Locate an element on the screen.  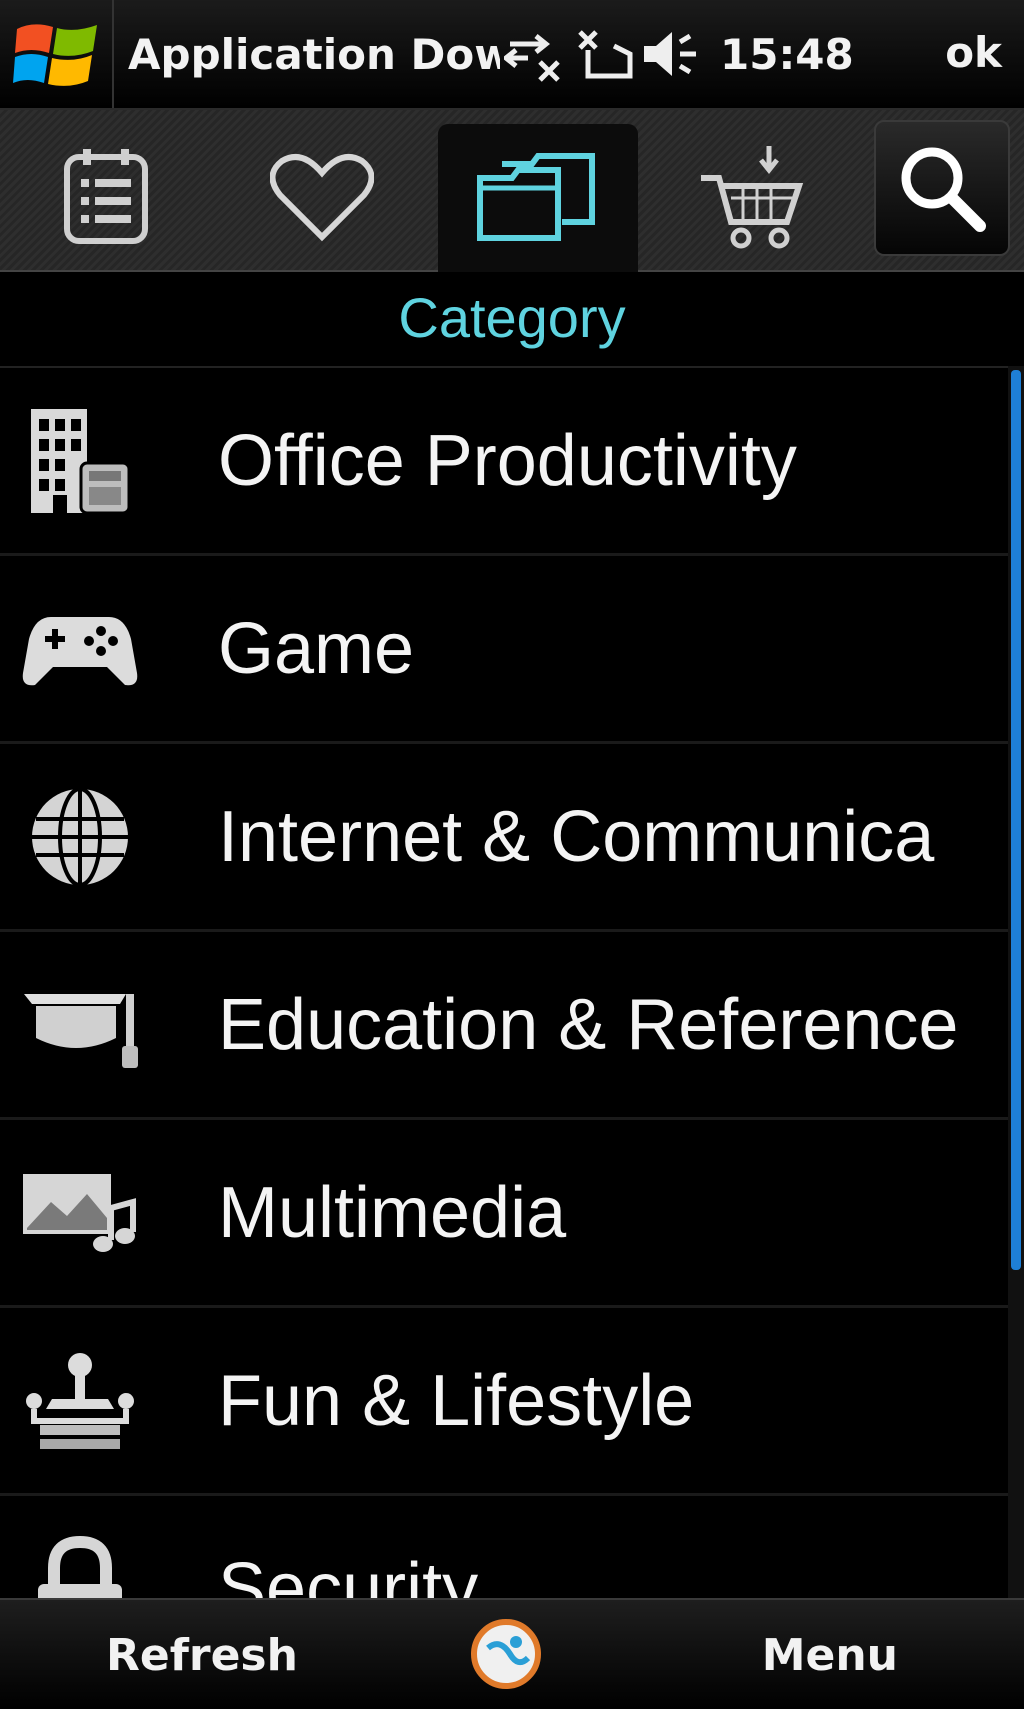
windows-logo-icon is located at coordinates (55, 55).